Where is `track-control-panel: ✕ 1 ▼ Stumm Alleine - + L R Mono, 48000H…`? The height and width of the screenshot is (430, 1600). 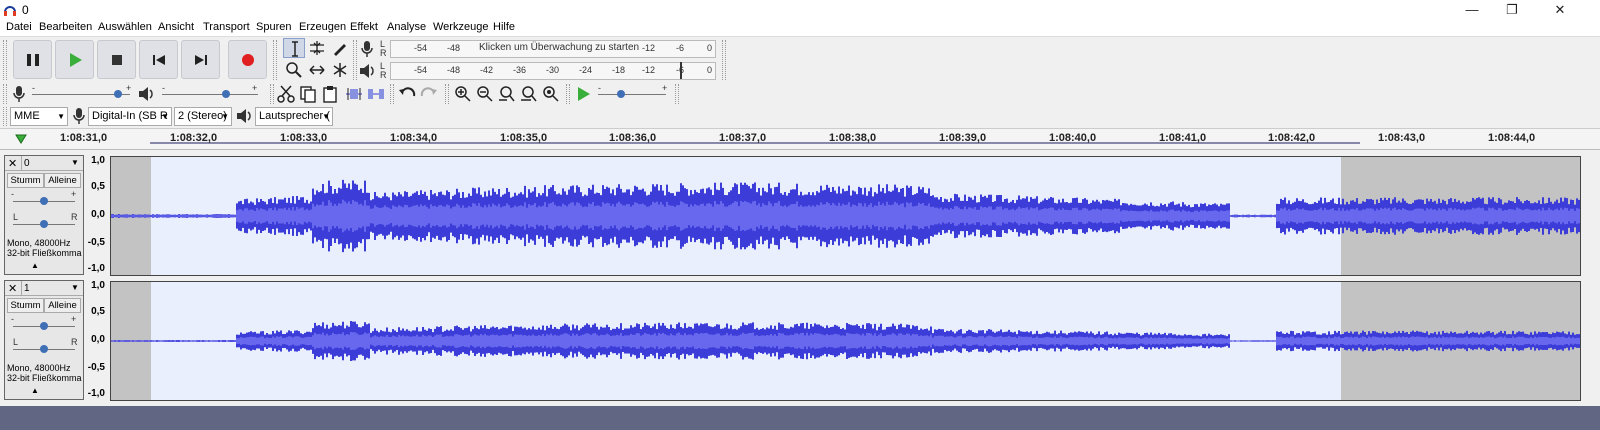 track-control-panel: ✕ 1 ▼ Stumm Alleine - + L R Mono, 48000H… is located at coordinates (44, 340).